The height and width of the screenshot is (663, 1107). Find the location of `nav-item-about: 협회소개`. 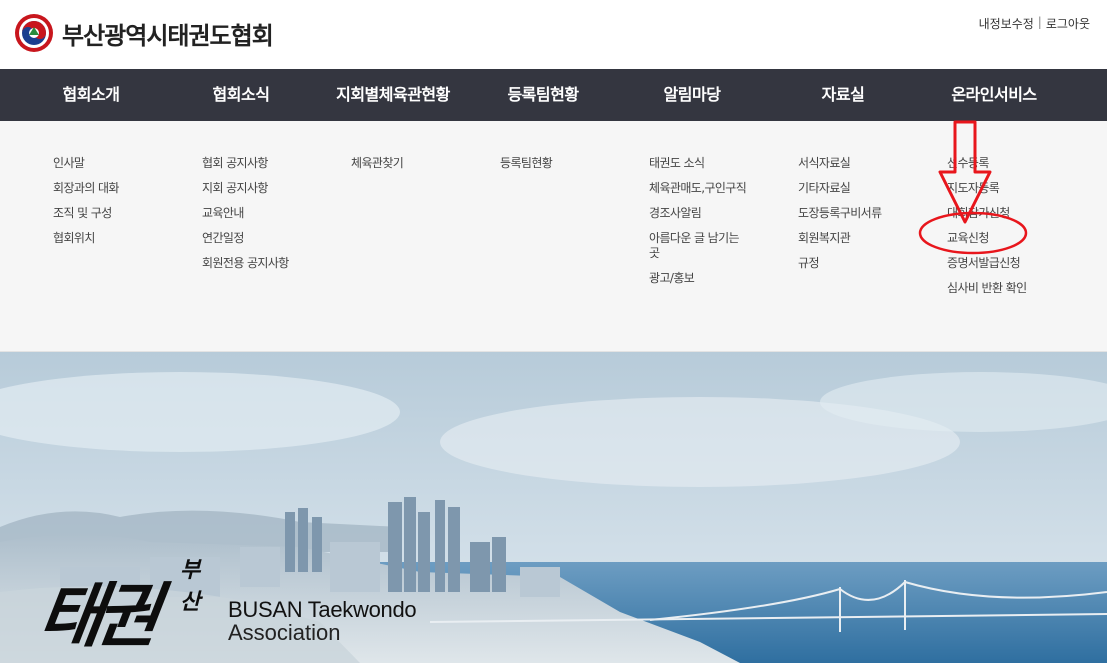

nav-item-about: 협회소개 is located at coordinates (91, 95).